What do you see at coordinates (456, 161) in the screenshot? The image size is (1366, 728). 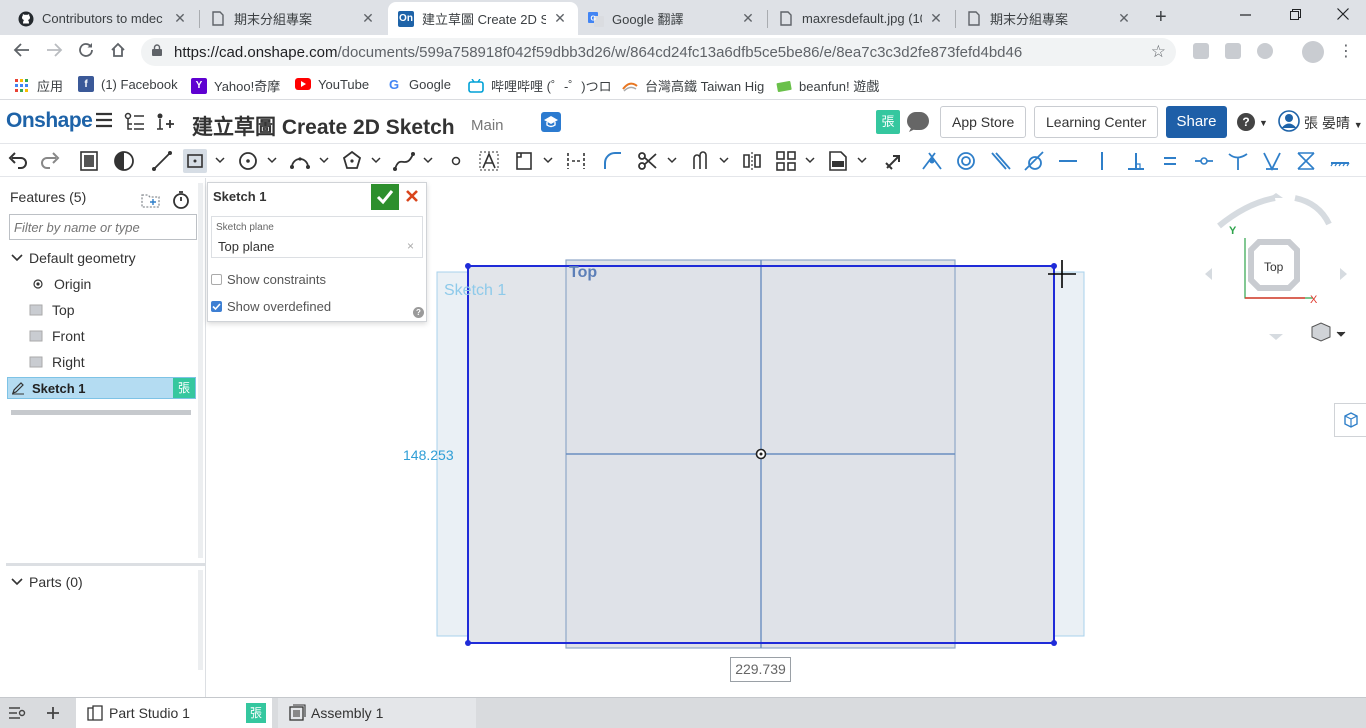 I see `point-tool-icon` at bounding box center [456, 161].